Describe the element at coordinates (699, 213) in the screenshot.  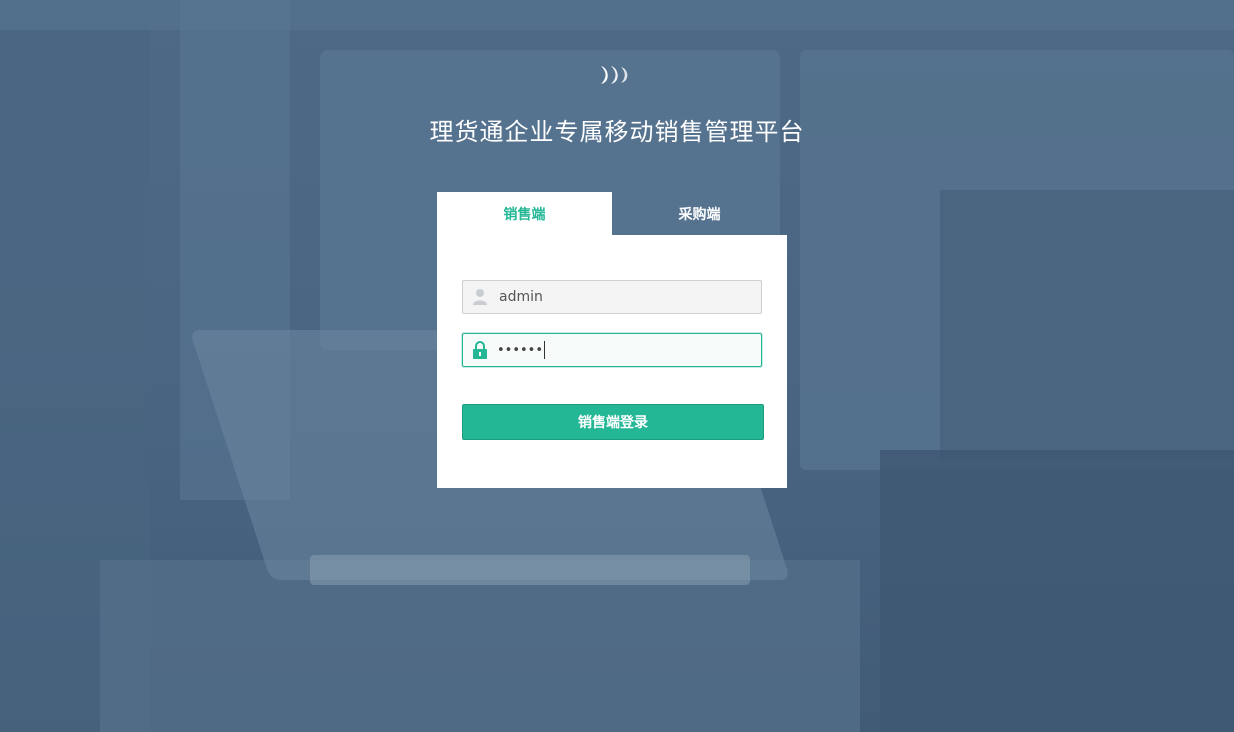
I see `tab-purchase: 采购端` at that location.